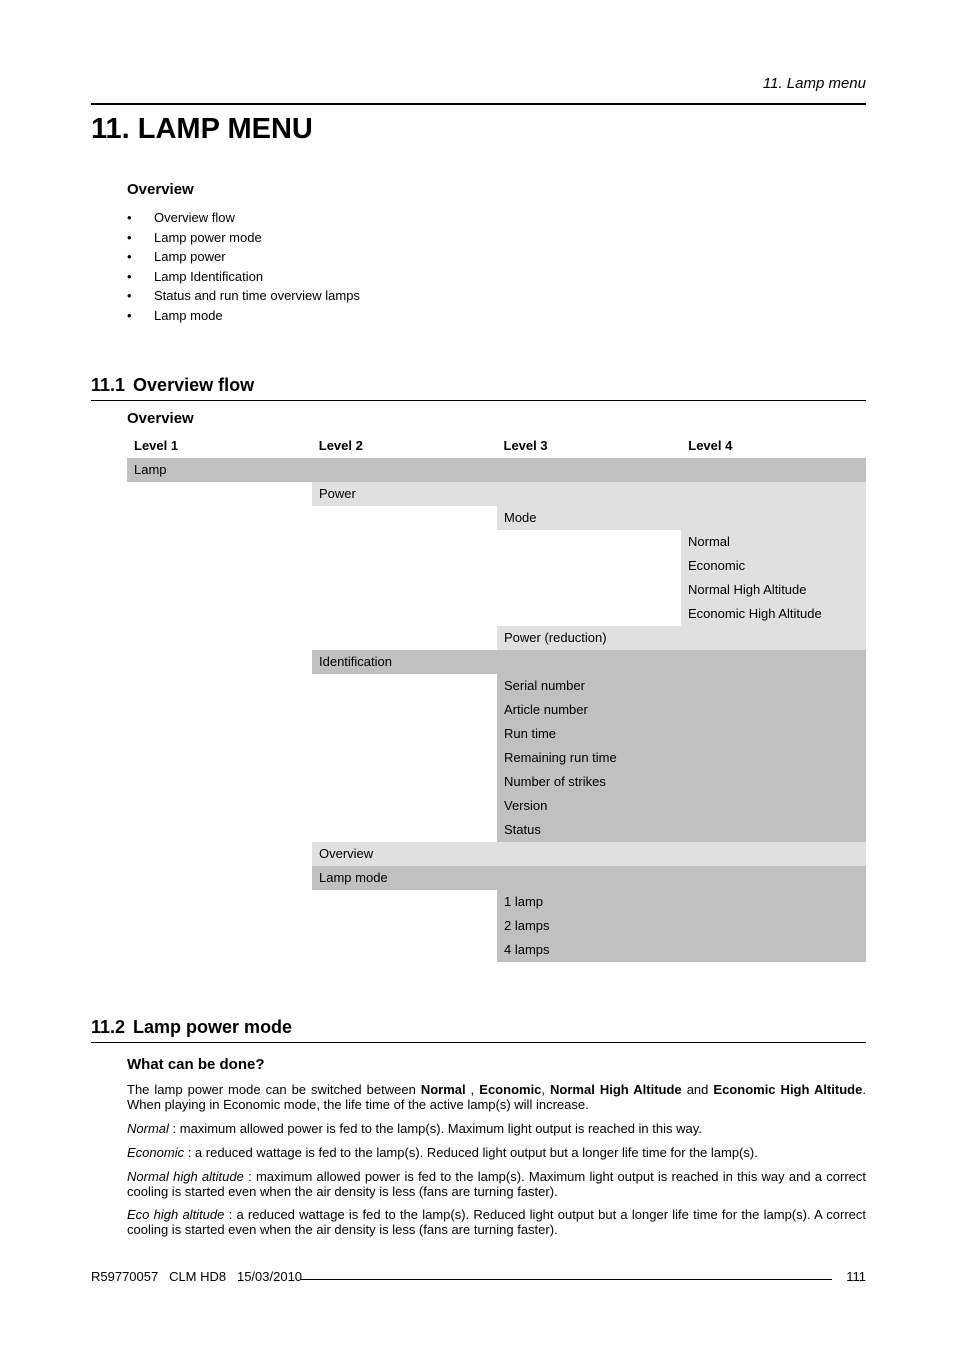  I want to click on intro-text: and, so click(697, 1089).